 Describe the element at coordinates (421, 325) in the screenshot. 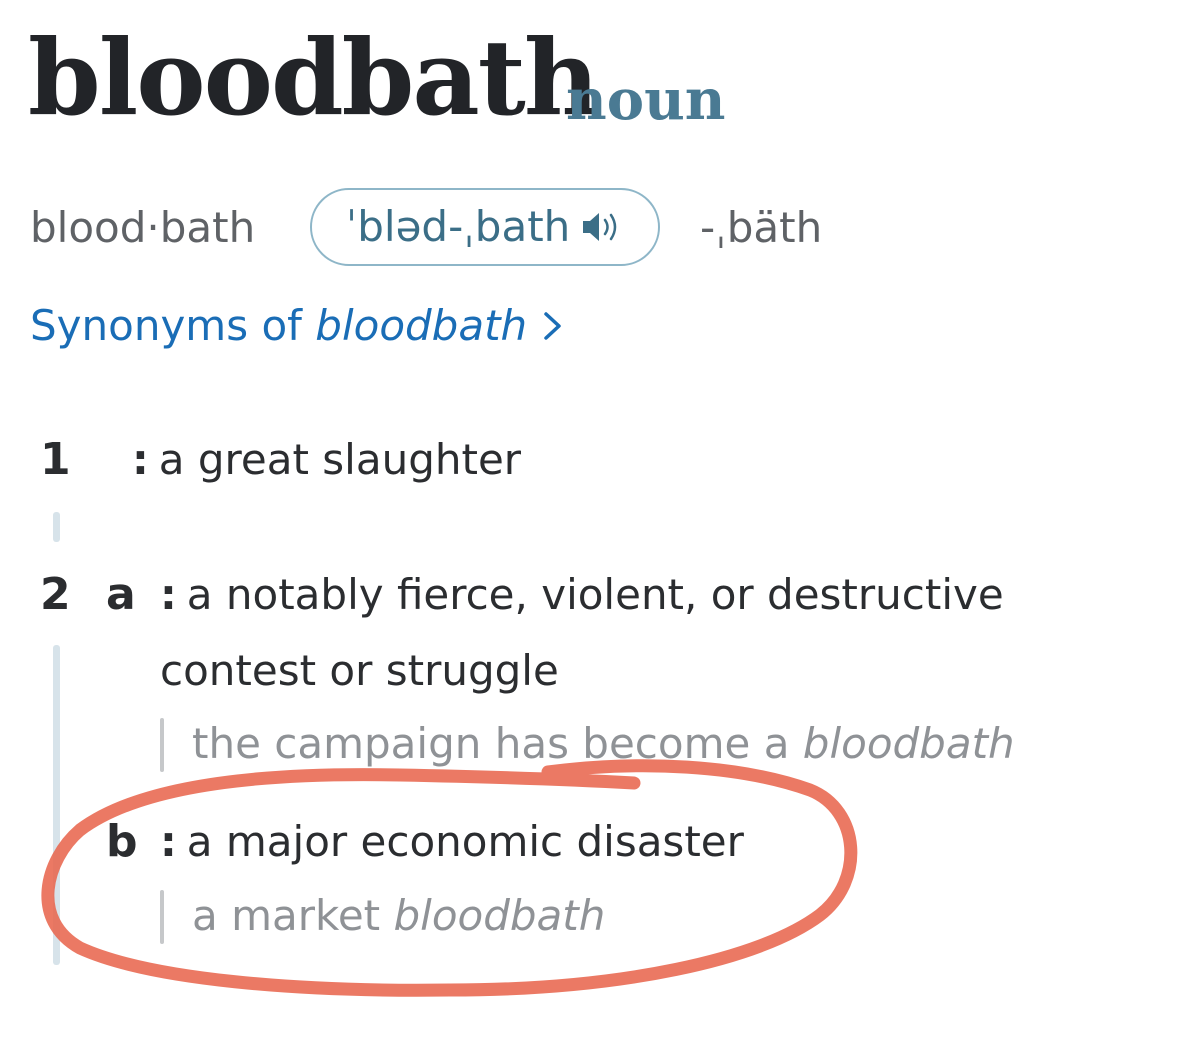

I see `synonyms-link-word: bloodbath` at that location.